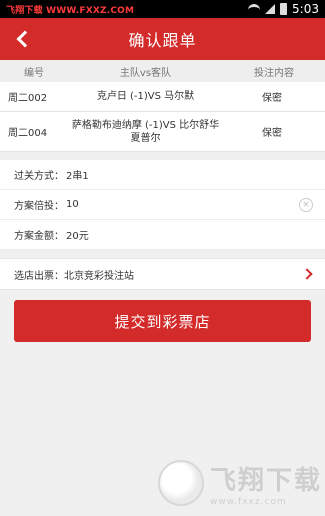 The height and width of the screenshot is (516, 325). Describe the element at coordinates (145, 73) in the screenshot. I see `header-match: 主队vs客队` at that location.